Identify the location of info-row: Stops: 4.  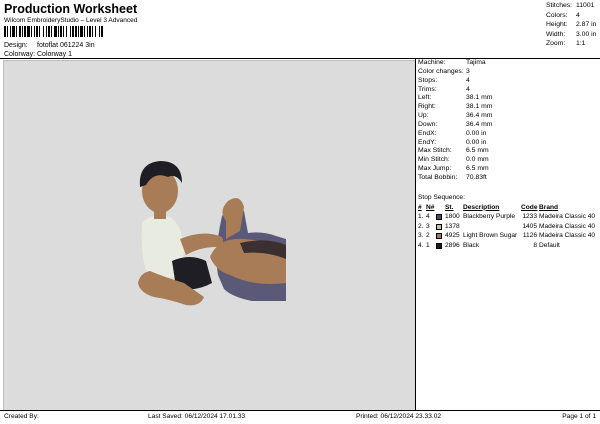
(508, 81).